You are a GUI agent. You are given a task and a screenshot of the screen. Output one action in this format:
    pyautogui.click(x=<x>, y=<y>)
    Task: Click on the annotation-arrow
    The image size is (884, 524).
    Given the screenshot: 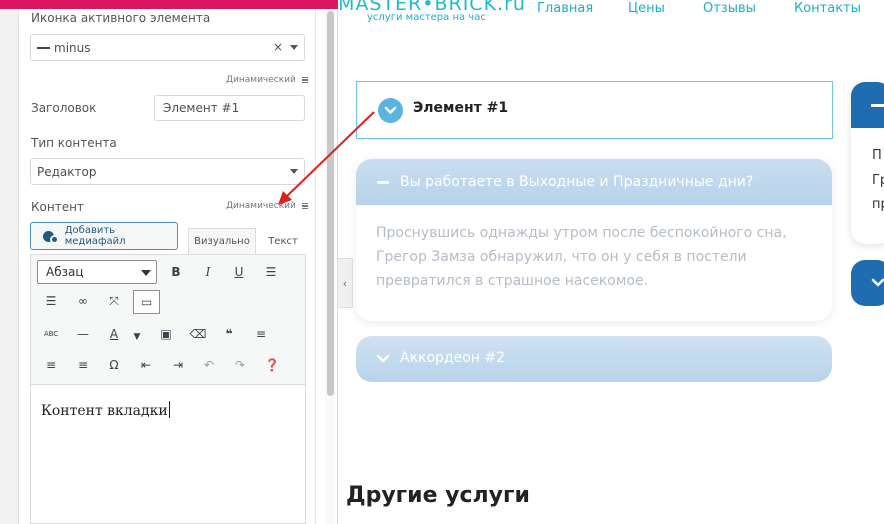 What is the action you would take?
    pyautogui.click(x=326, y=158)
    